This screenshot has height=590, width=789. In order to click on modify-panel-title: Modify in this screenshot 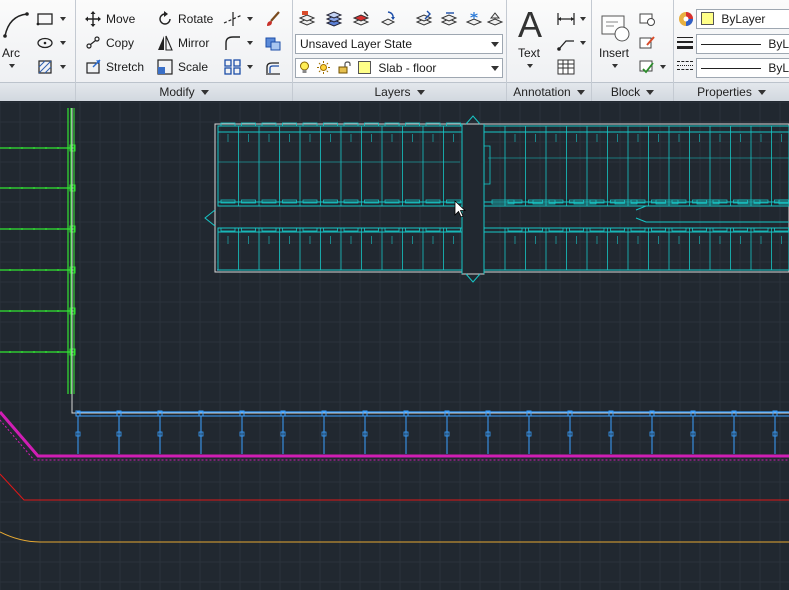, I will do `click(177, 92)`.